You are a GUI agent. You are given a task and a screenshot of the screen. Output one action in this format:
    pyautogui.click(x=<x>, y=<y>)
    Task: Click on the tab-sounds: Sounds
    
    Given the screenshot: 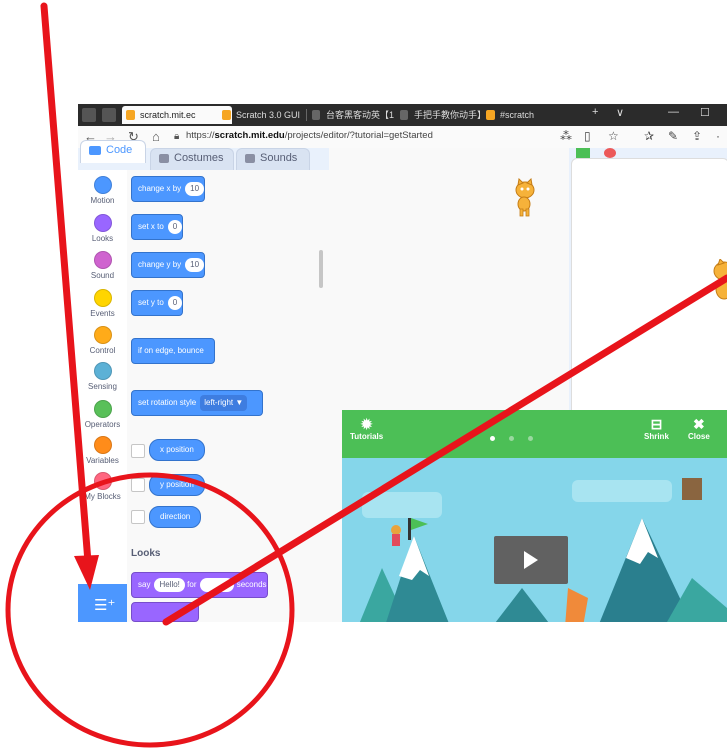 What is the action you would take?
    pyautogui.click(x=273, y=159)
    